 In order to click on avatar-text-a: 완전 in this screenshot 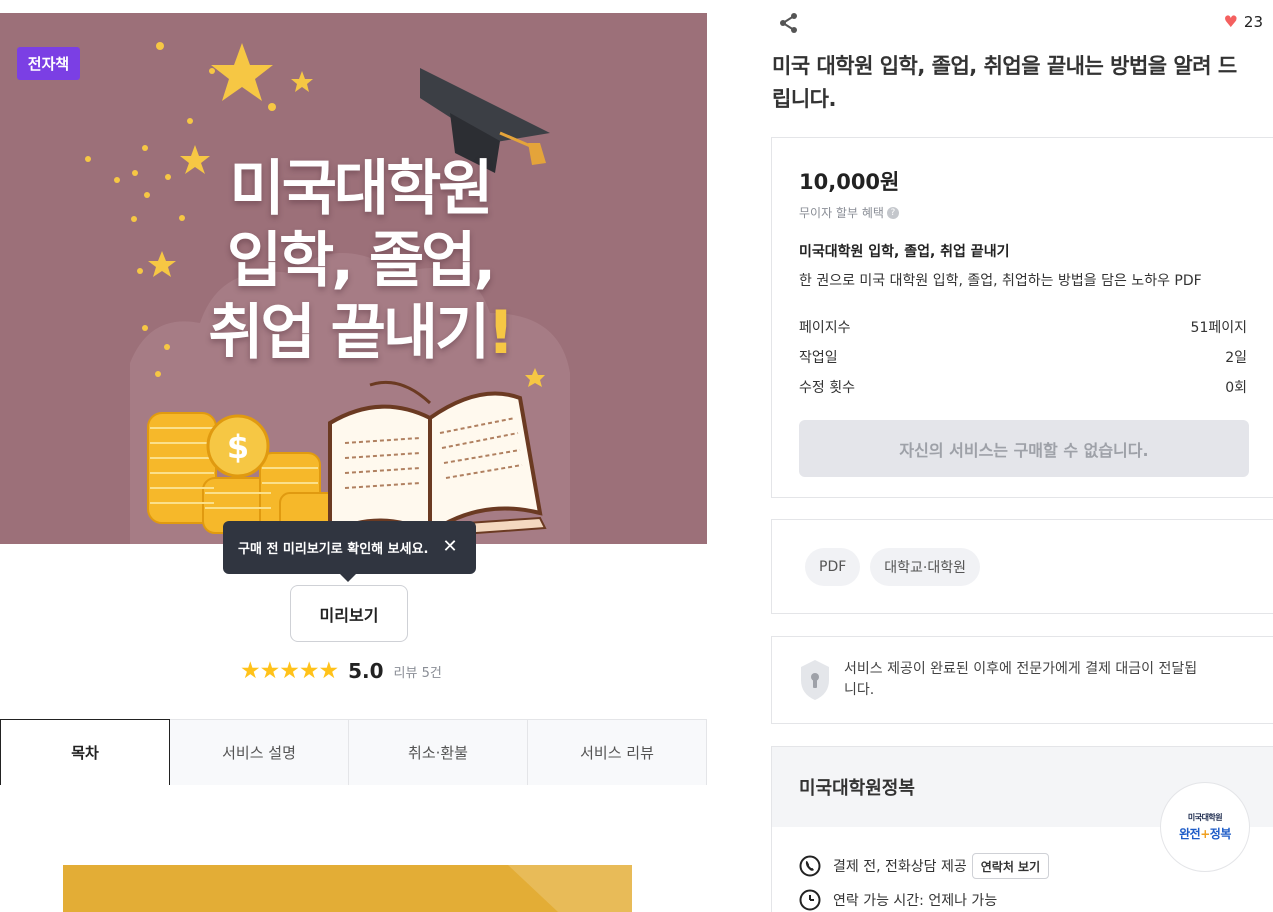, I will do `click(1190, 834)`.